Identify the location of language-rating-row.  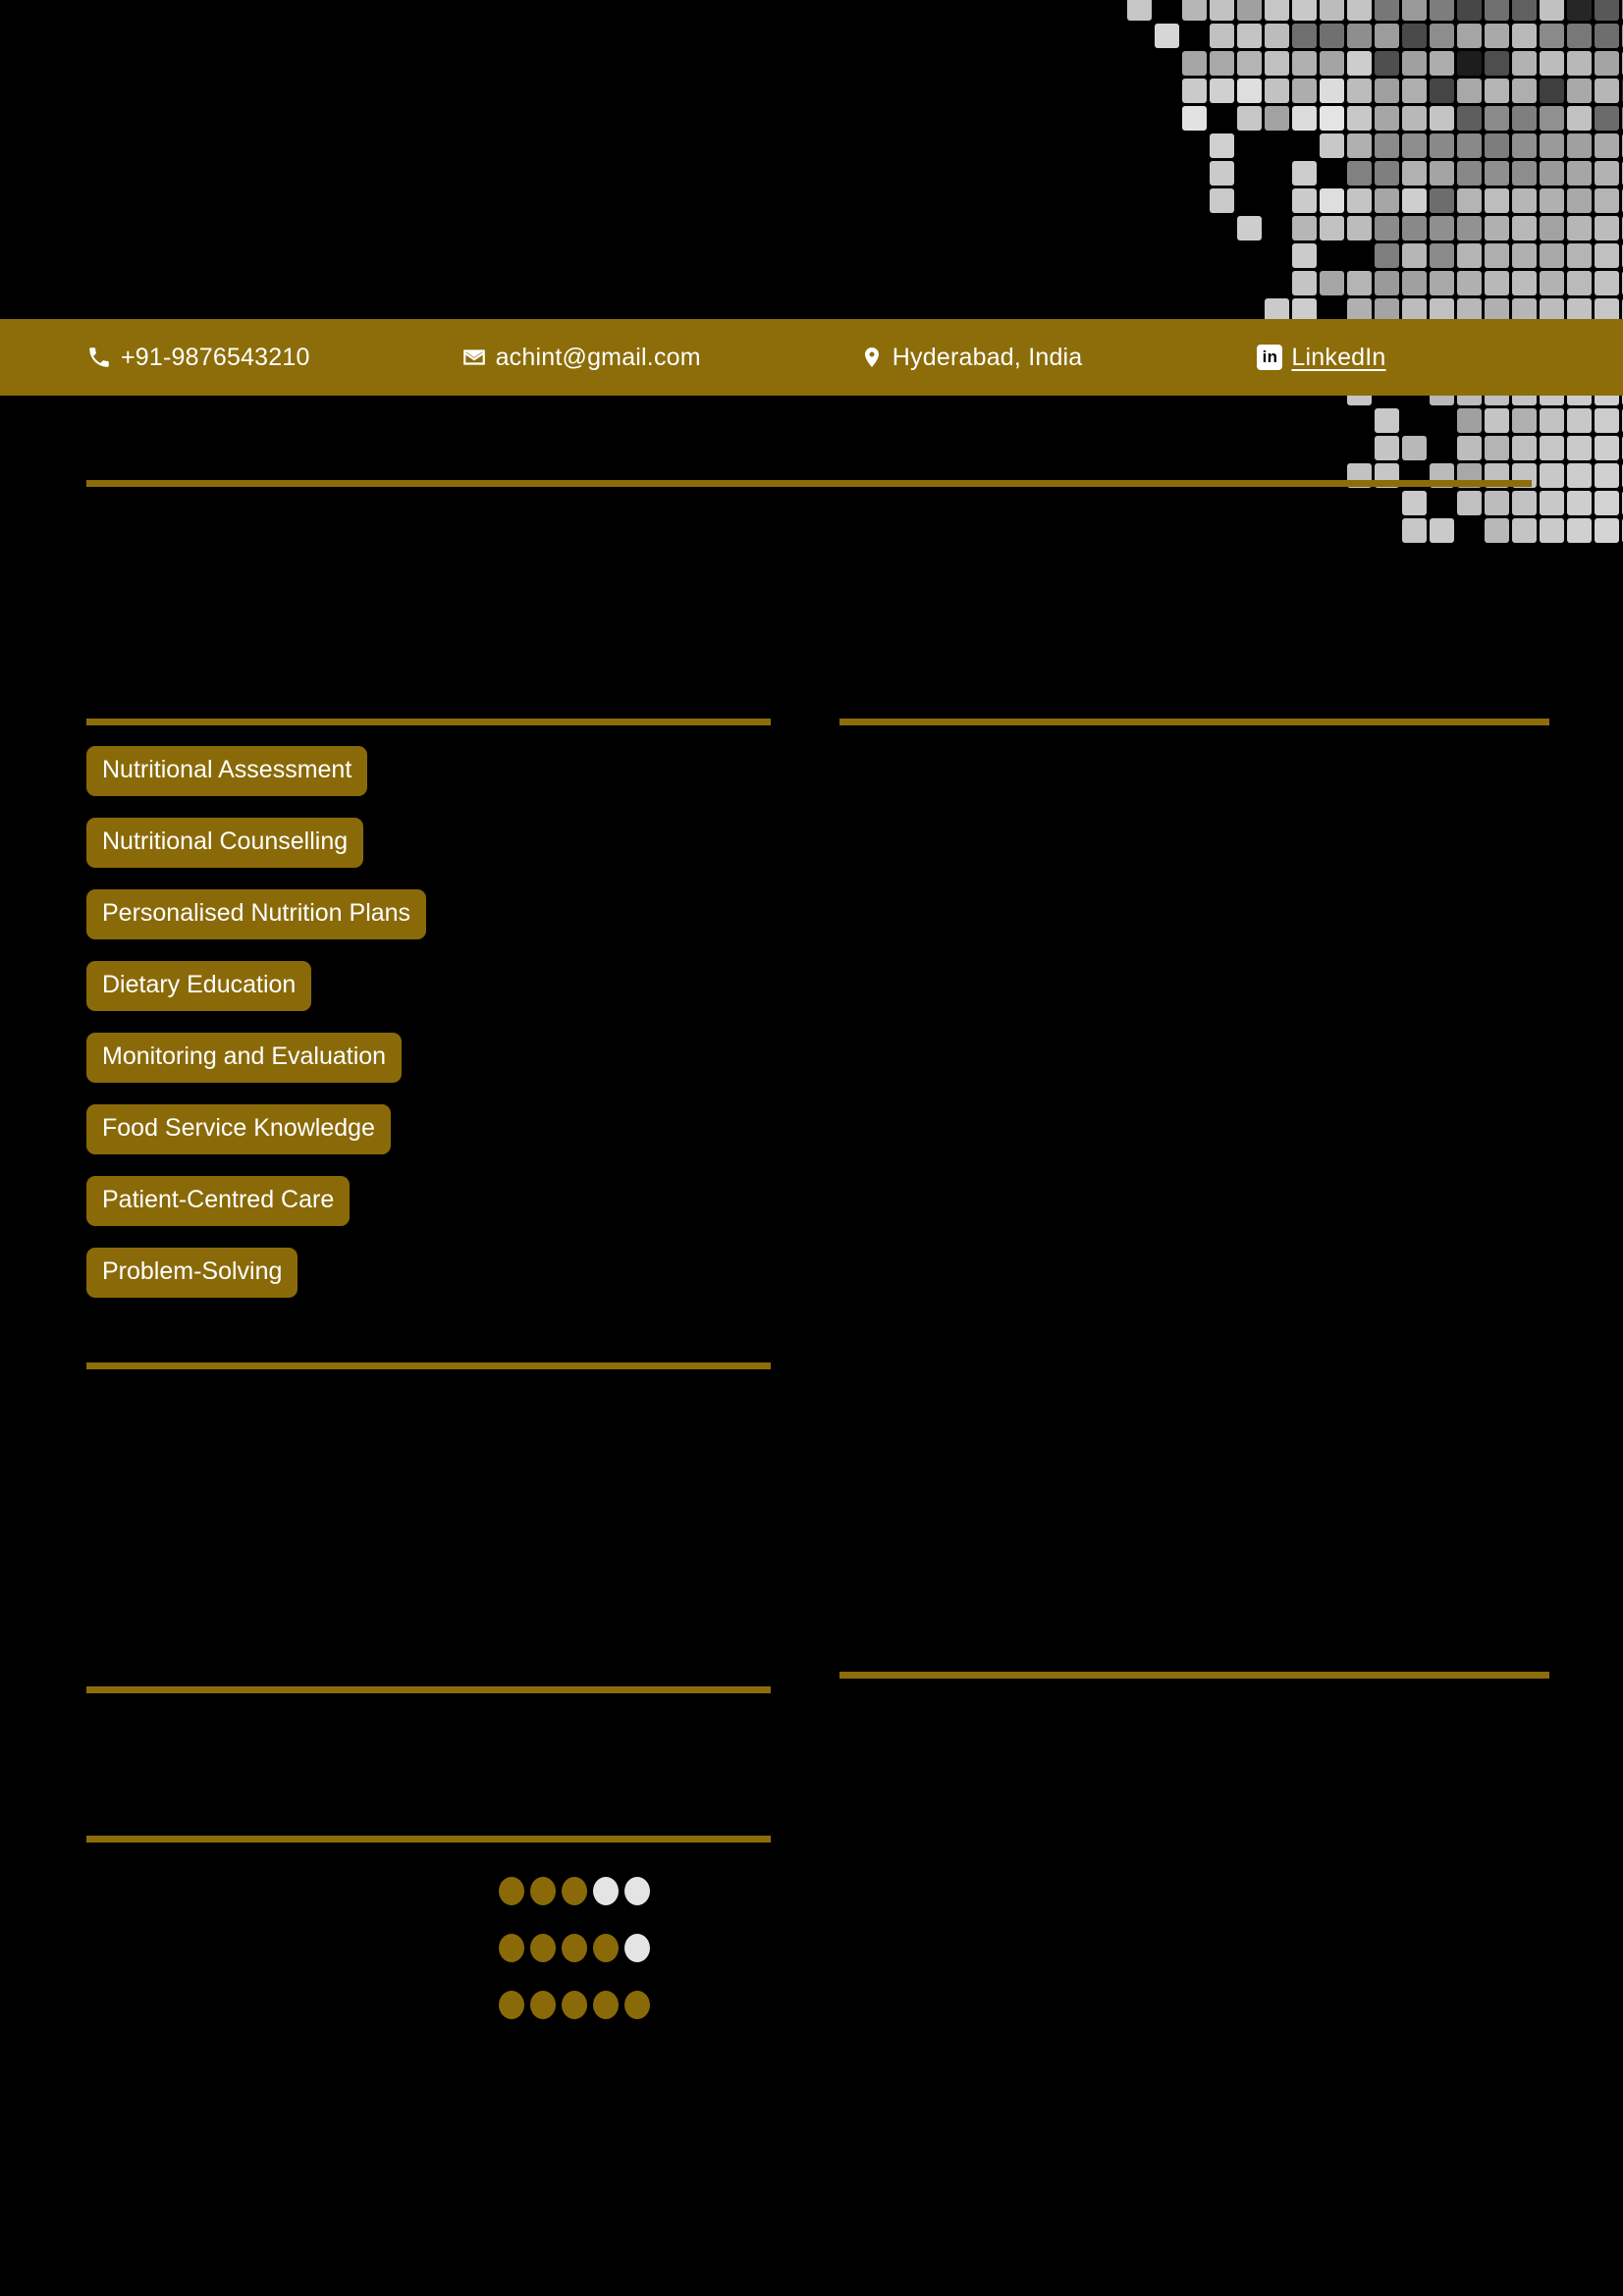
(578, 1947).